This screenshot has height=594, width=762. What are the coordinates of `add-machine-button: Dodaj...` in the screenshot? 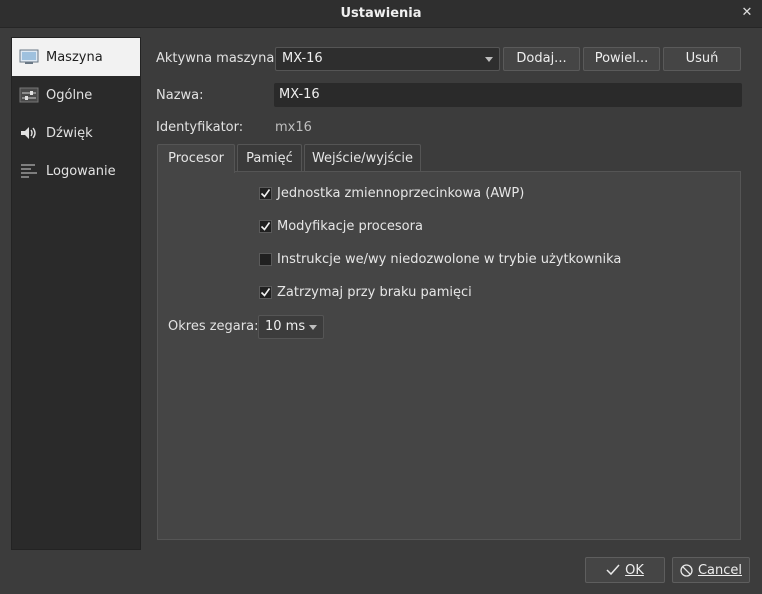 It's located at (541, 59).